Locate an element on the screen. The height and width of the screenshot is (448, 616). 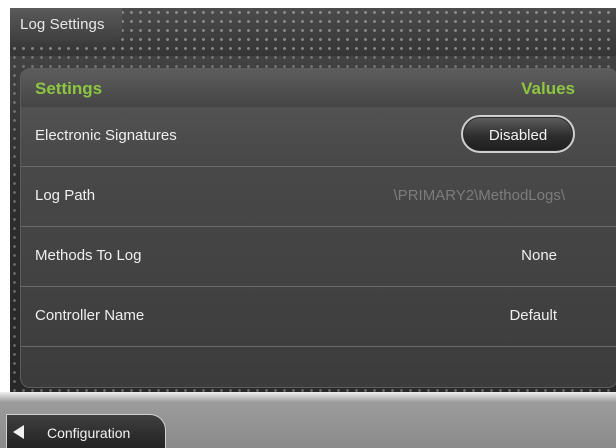
table-row-methods-to-log: Methods To Log None is located at coordinates (318, 257).